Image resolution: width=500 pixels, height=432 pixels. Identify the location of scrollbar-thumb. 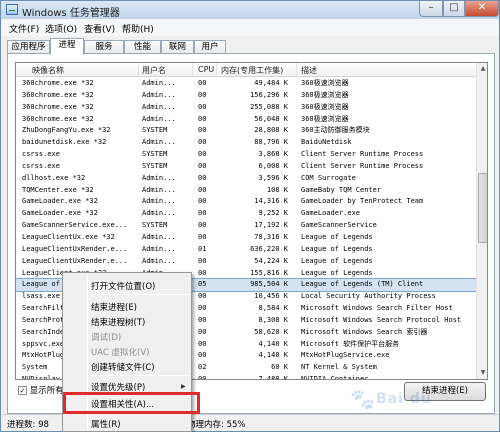
(482, 208).